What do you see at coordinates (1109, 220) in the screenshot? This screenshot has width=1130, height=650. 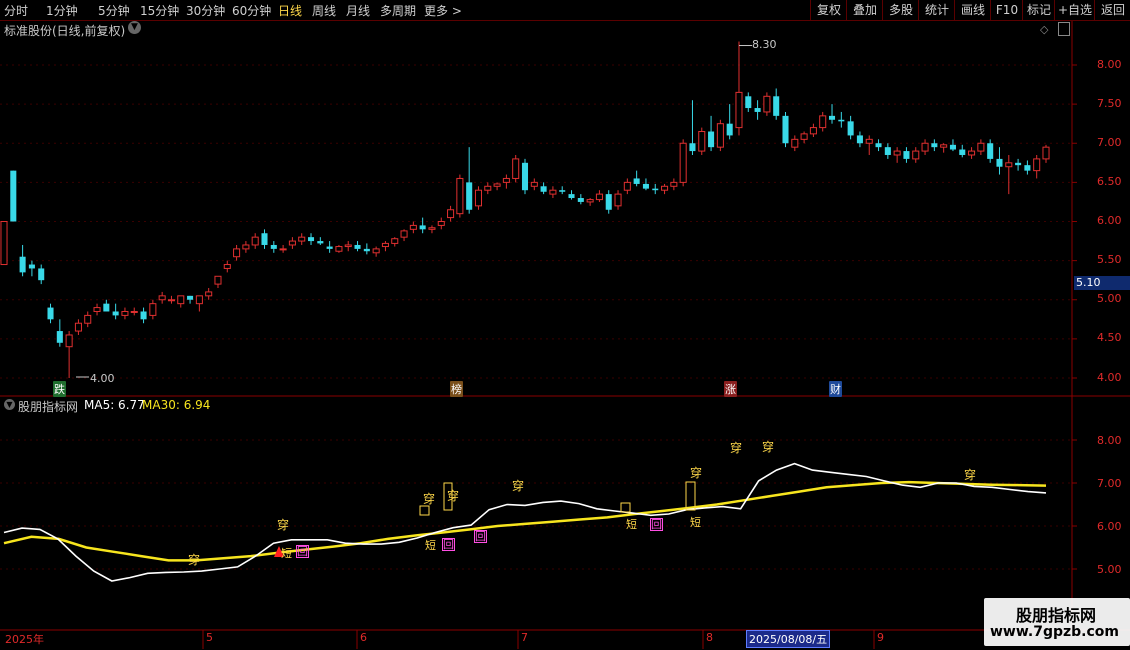 I see `price-tick: 6.00` at bounding box center [1109, 220].